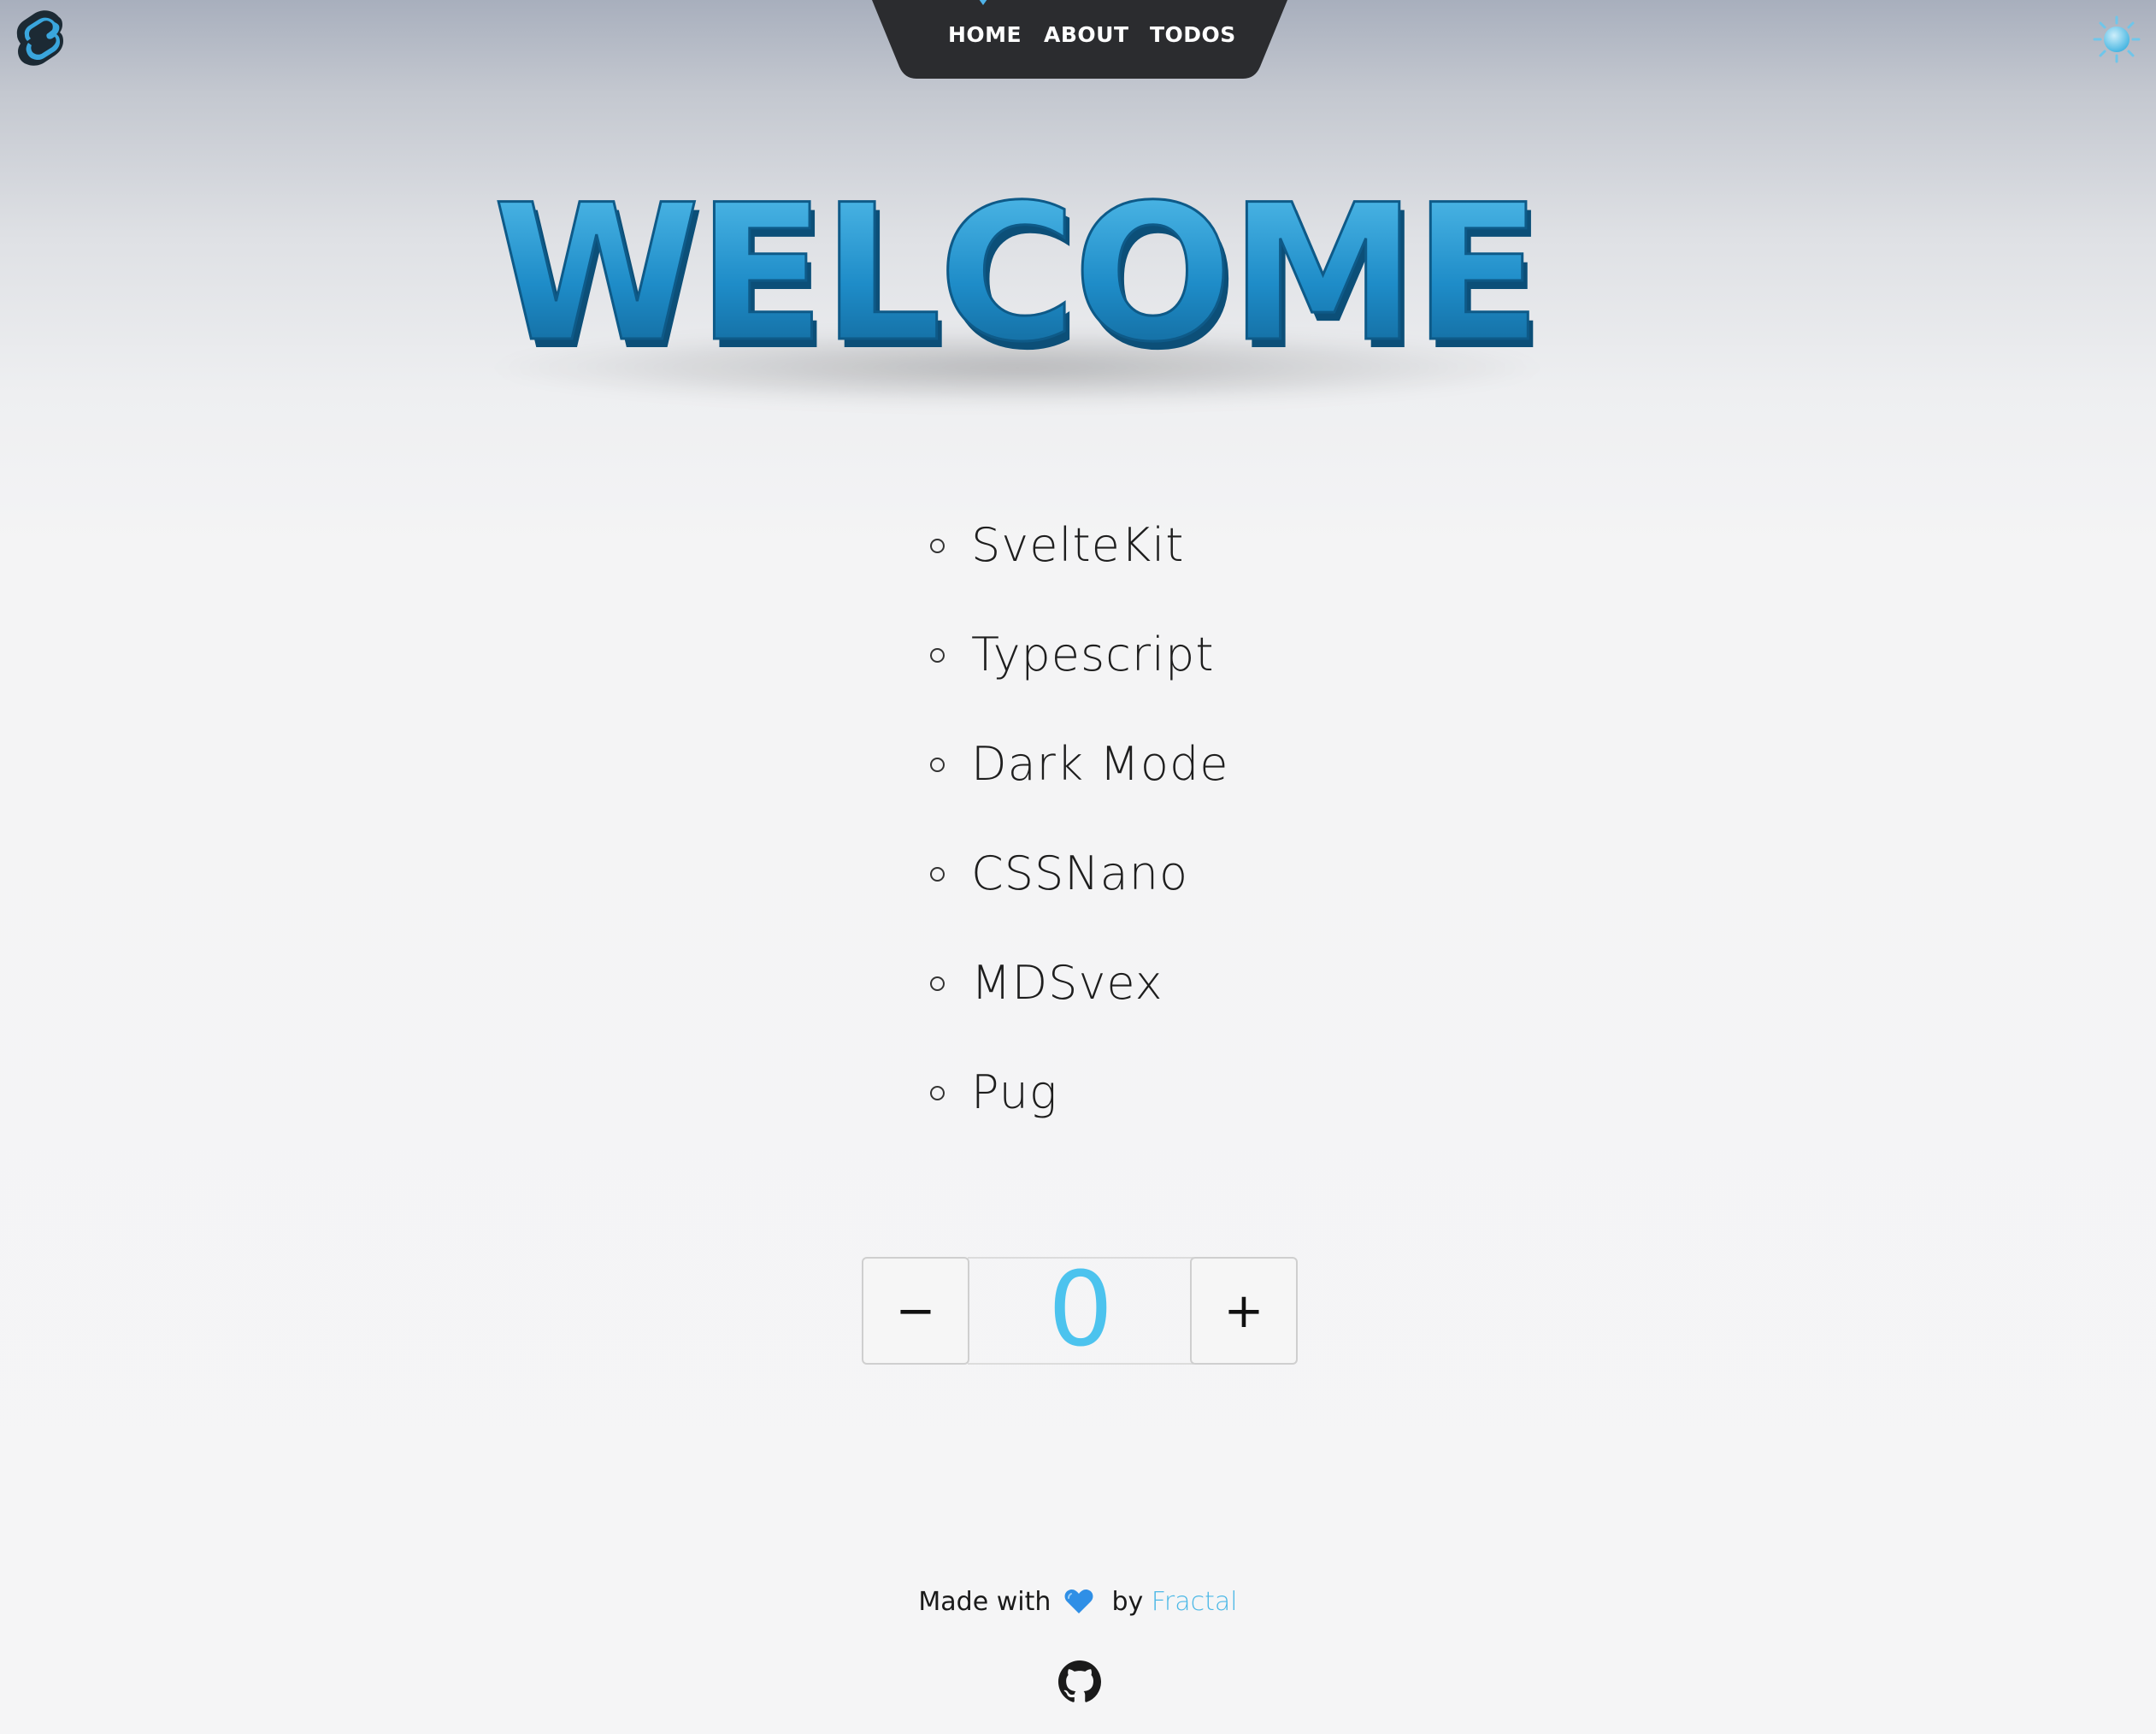  What do you see at coordinates (1080, 873) in the screenshot?
I see `feature-label: CSSNano` at bounding box center [1080, 873].